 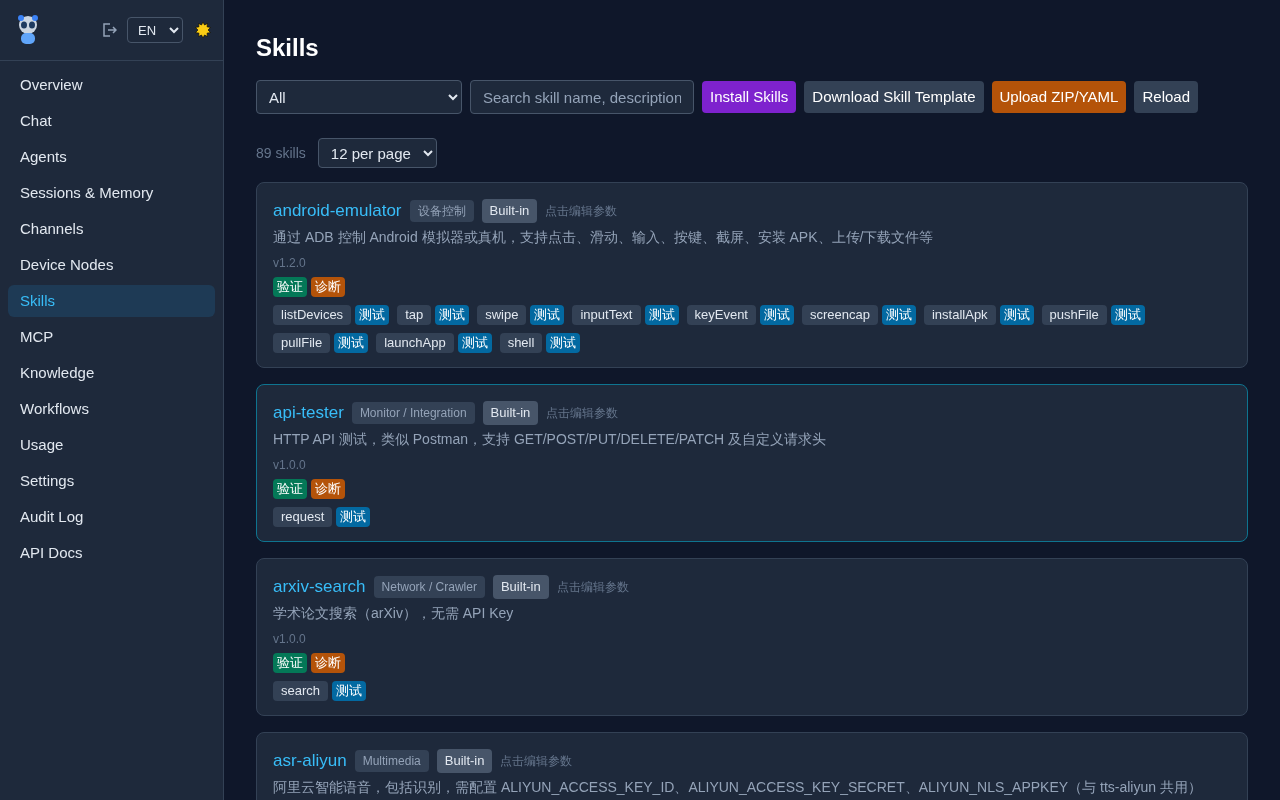 What do you see at coordinates (111, 85) in the screenshot?
I see `nav-item: Overview` at bounding box center [111, 85].